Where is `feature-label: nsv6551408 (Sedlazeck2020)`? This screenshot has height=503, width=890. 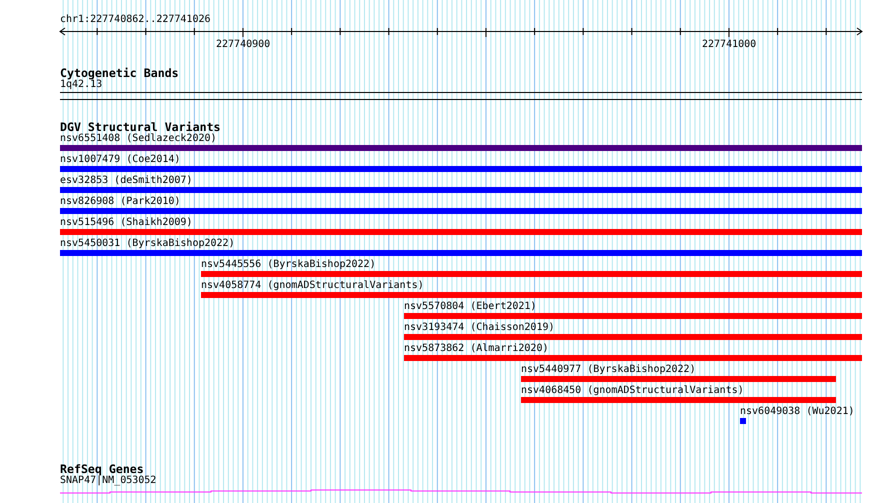 feature-label: nsv6551408 (Sedlazeck2020) is located at coordinates (138, 139).